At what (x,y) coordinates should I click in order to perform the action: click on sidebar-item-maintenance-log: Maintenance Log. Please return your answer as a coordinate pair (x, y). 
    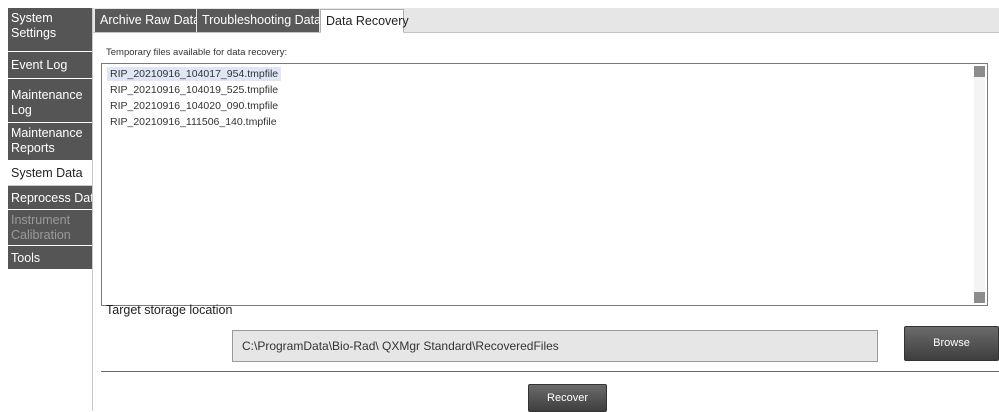
    Looking at the image, I should click on (50, 101).